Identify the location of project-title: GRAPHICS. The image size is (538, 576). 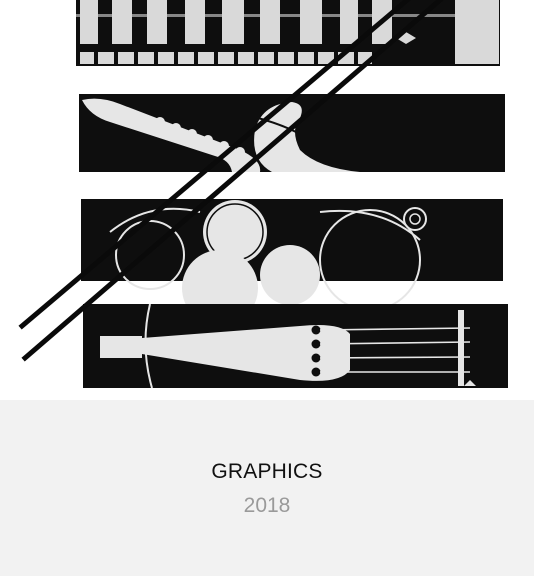
(267, 472).